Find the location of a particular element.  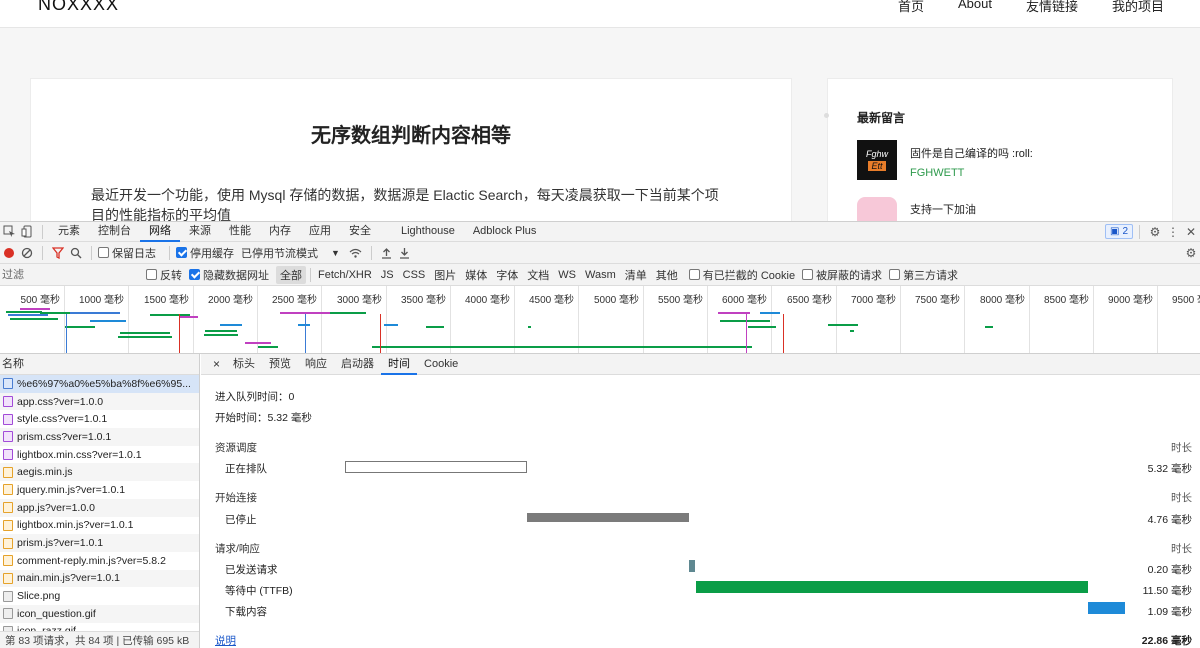

filter-icon is located at coordinates (58, 253).